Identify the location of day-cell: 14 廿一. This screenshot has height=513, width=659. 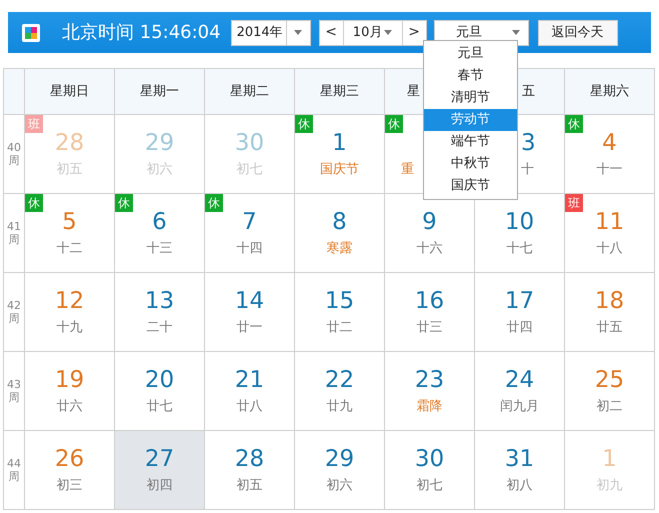
(250, 312).